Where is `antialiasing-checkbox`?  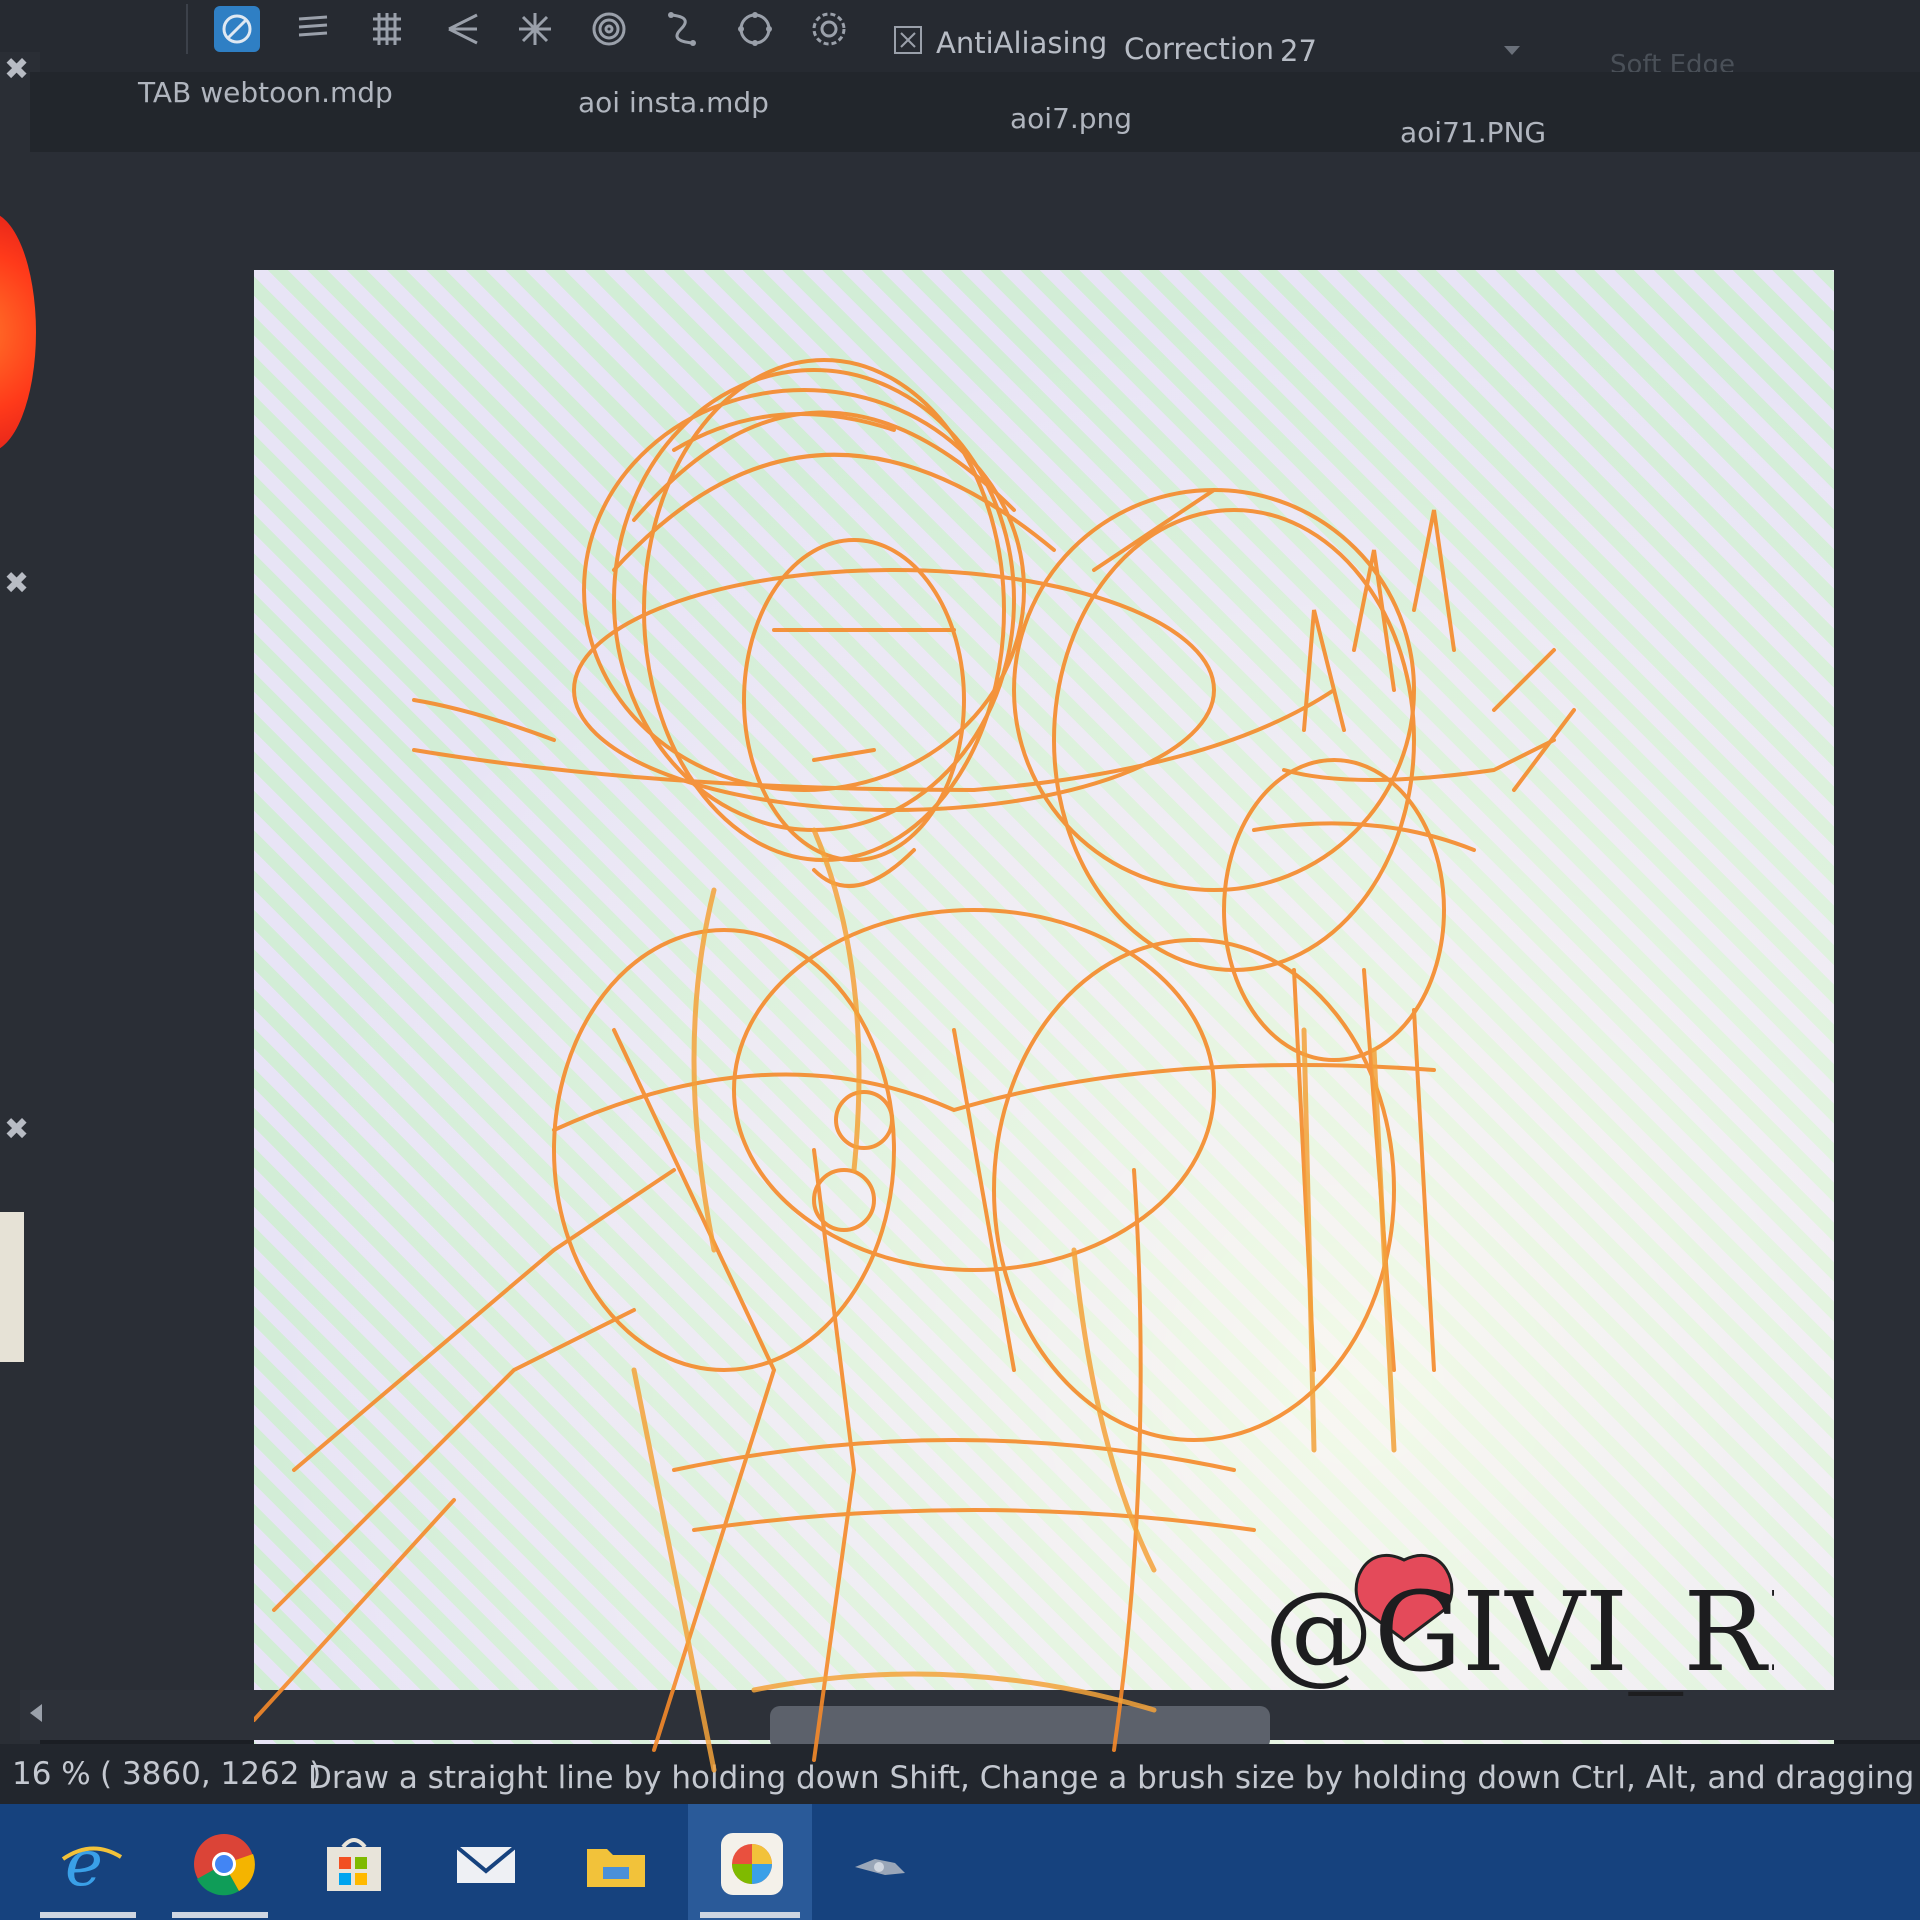 antialiasing-checkbox is located at coordinates (908, 40).